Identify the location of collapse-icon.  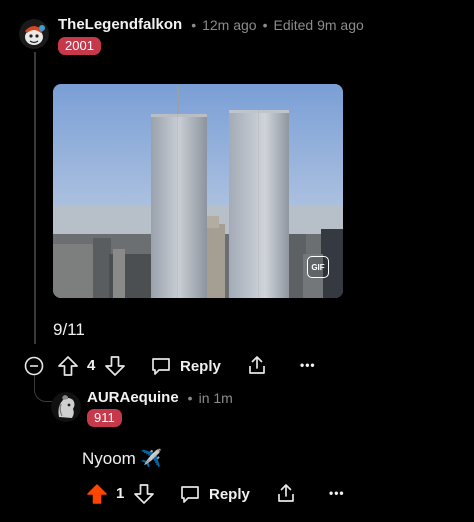
(34, 366).